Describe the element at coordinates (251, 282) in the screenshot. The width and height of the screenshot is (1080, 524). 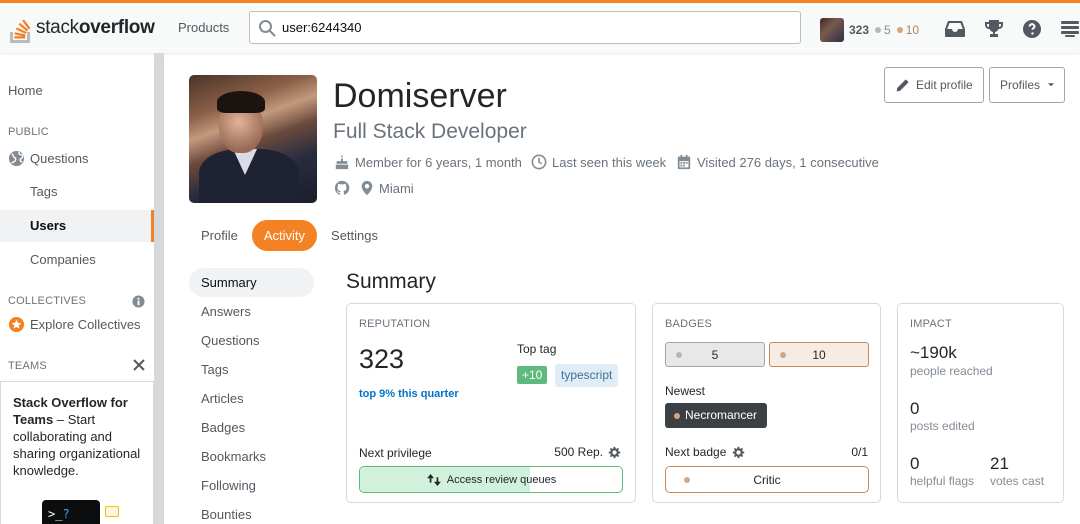
I see `subnav-summary: Summary` at that location.